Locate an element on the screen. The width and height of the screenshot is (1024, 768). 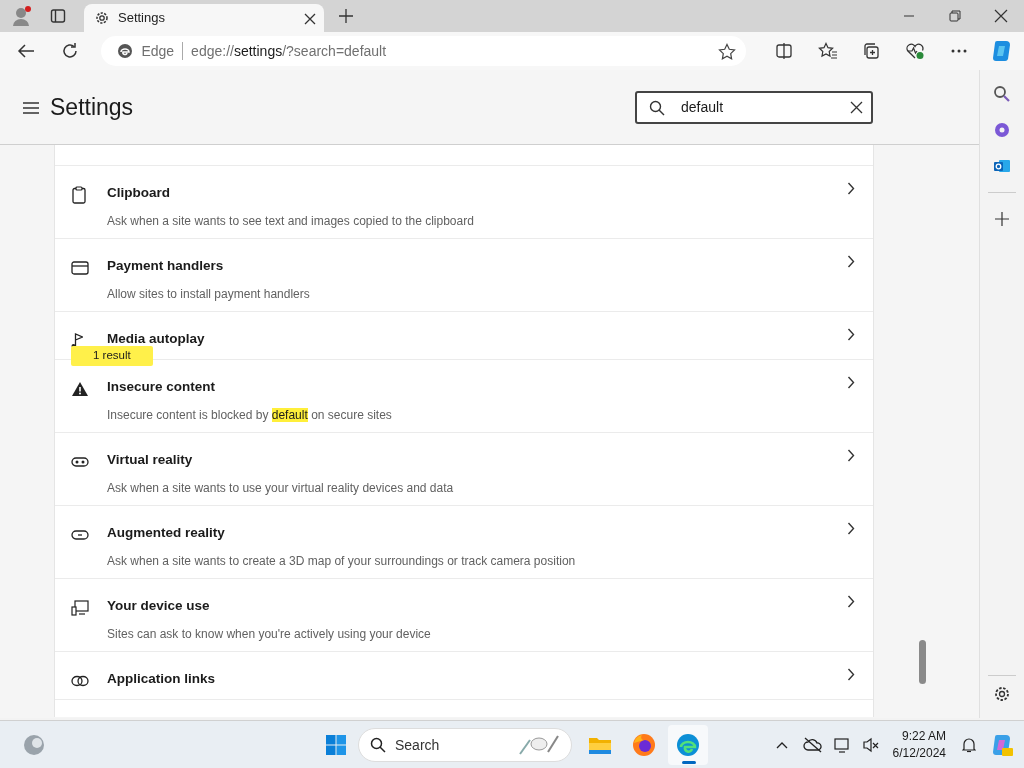
row-title: Insecure content is located at coordinates (161, 387).